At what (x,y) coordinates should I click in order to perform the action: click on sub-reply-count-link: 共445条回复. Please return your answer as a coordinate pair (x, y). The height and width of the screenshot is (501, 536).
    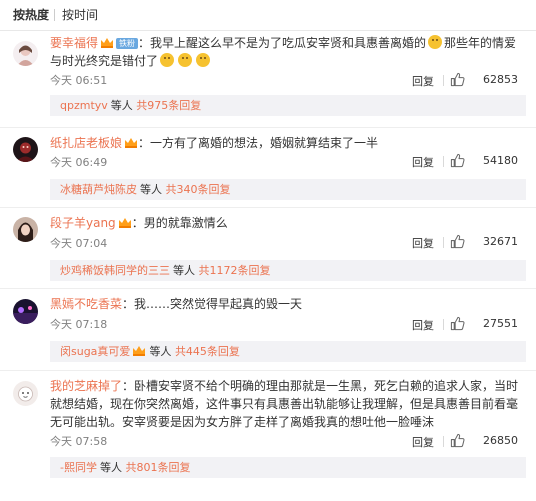
    Looking at the image, I should click on (207, 351).